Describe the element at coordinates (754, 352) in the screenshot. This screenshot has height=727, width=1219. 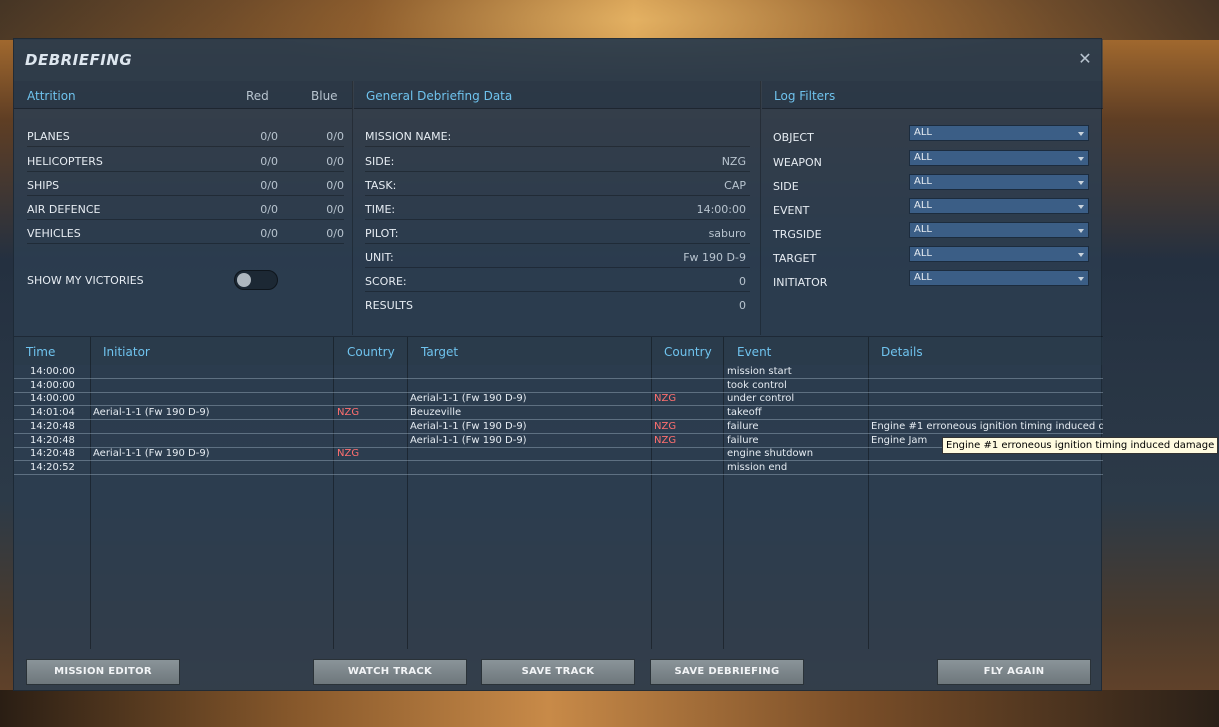
I see `col-event: Event` at that location.